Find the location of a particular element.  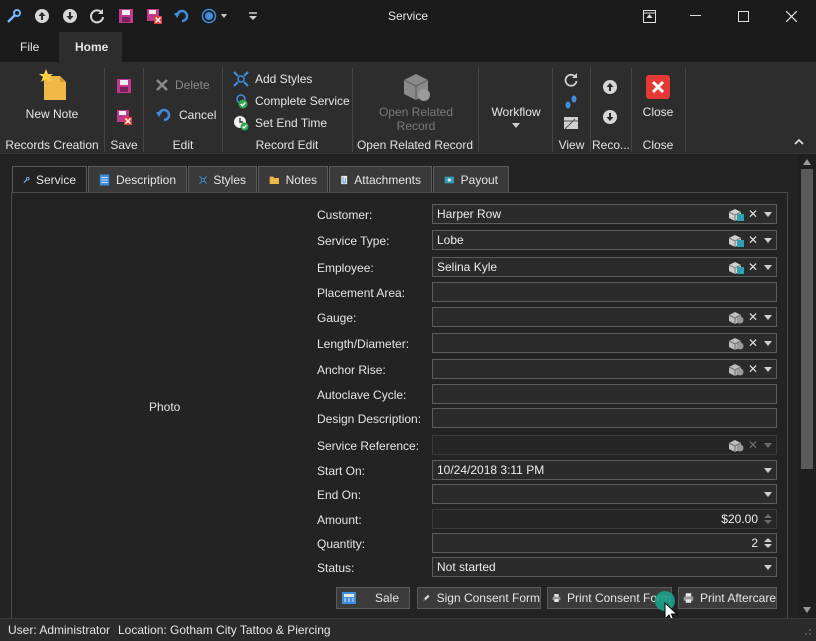

gauge-field: ✕ is located at coordinates (604, 317).